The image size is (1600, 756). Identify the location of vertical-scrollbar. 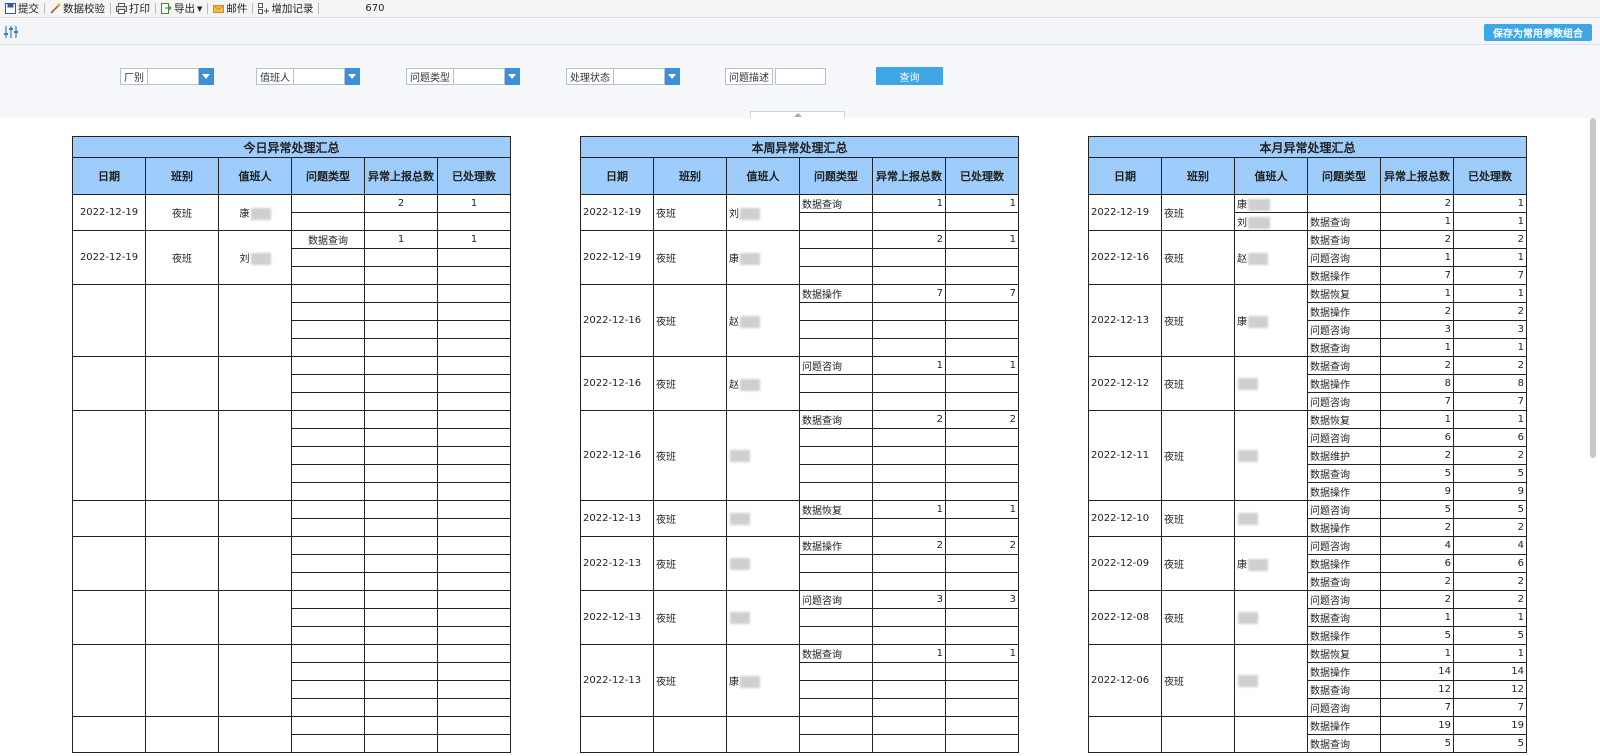
(1593, 288).